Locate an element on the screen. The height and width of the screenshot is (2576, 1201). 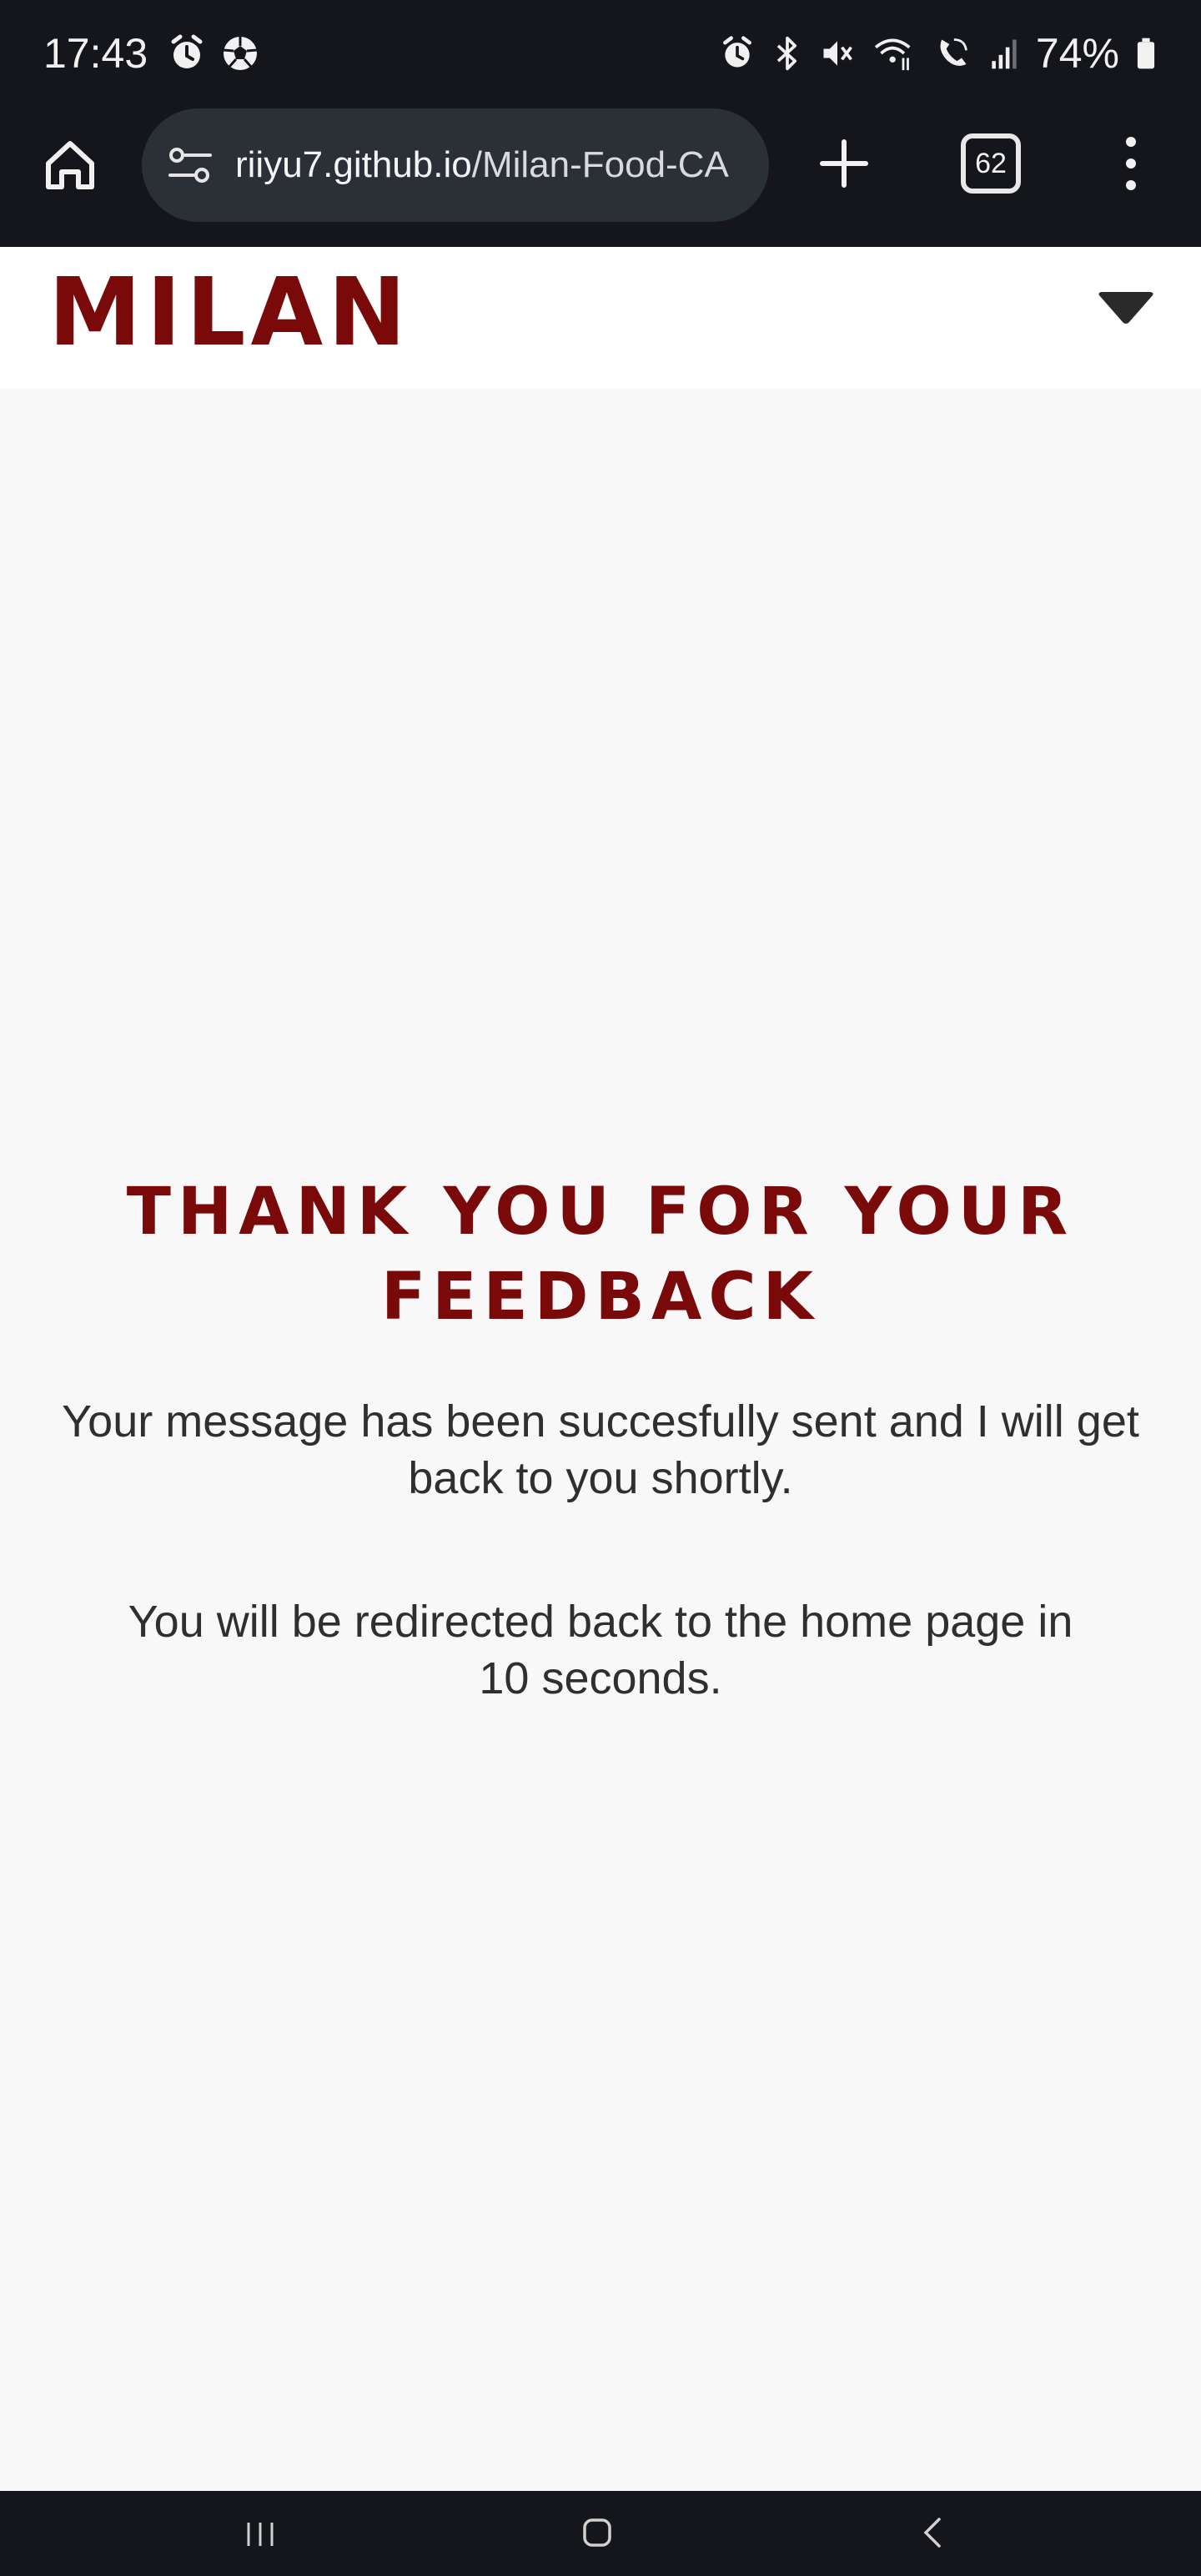
url-domain: riiyu7.github.io is located at coordinates (354, 164).